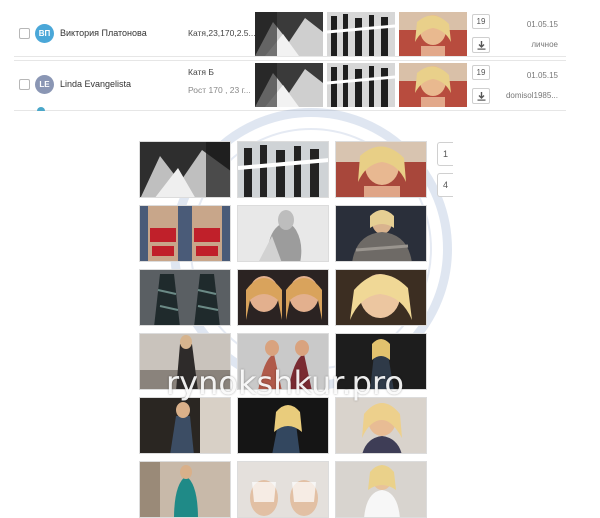 This screenshot has height=518, width=600. Describe the element at coordinates (44, 33) in the screenshot. I see `avatar: ВП` at that location.